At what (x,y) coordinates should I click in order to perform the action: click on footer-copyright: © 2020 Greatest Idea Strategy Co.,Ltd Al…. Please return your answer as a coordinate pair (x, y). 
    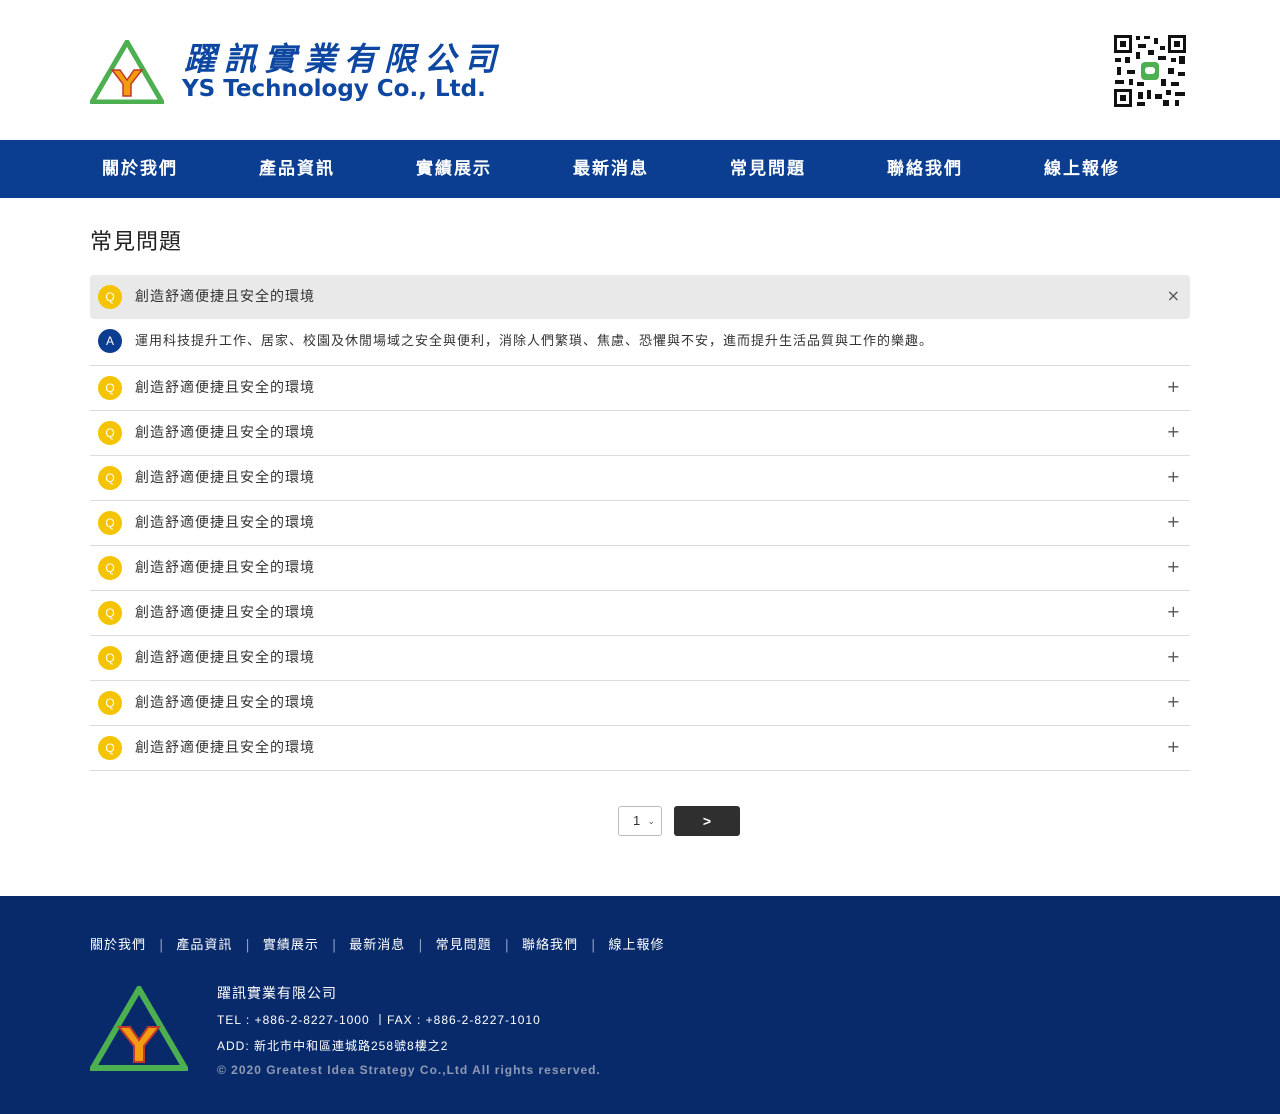
    Looking at the image, I should click on (409, 1070).